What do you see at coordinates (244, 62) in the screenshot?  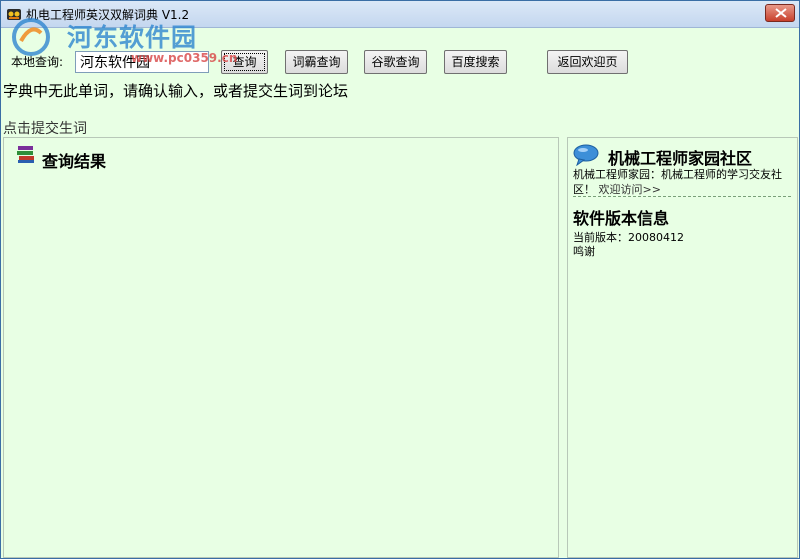 I see `query-button: 查询` at bounding box center [244, 62].